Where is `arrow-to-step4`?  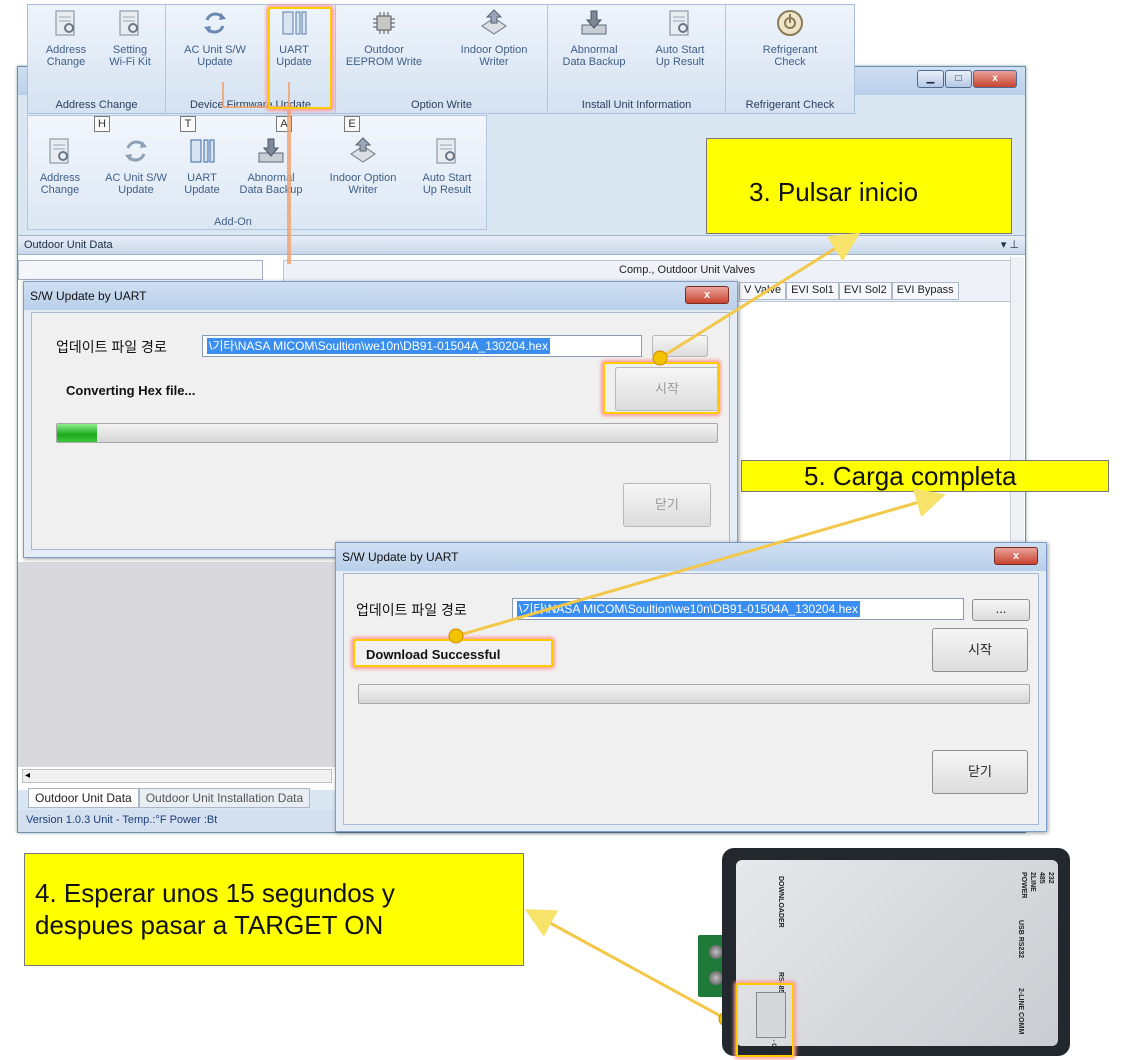 arrow-to-step4 is located at coordinates (625, 965).